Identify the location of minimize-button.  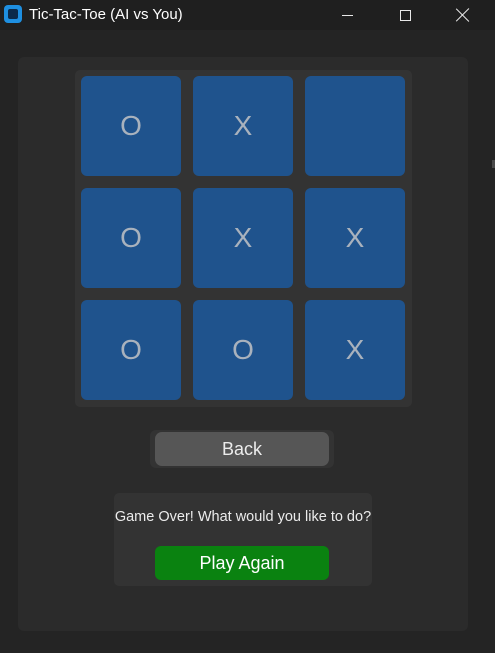
(347, 15).